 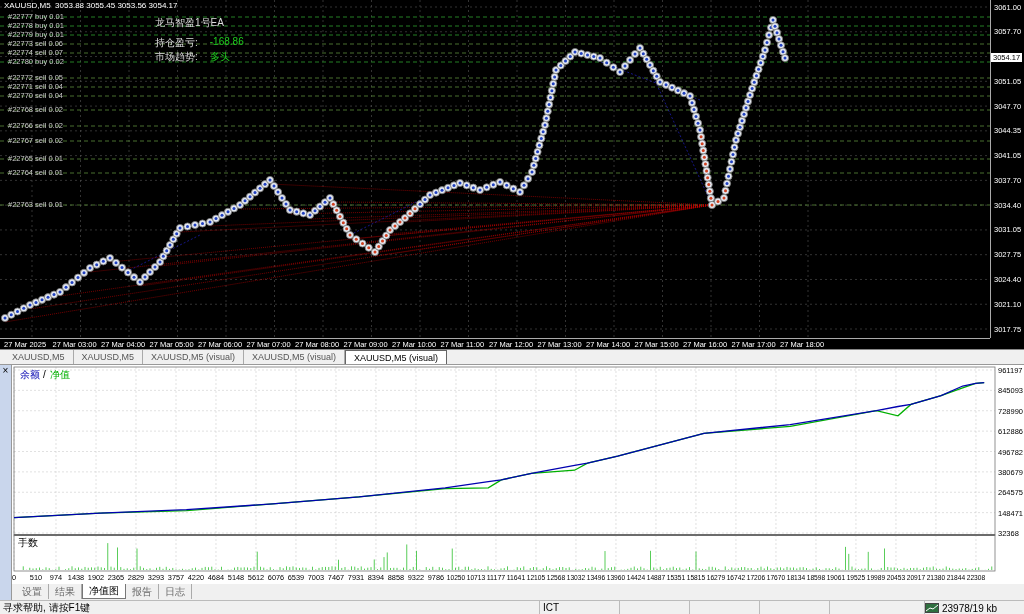 What do you see at coordinates (60, 374) in the screenshot?
I see `legend-label: 净值` at bounding box center [60, 374].